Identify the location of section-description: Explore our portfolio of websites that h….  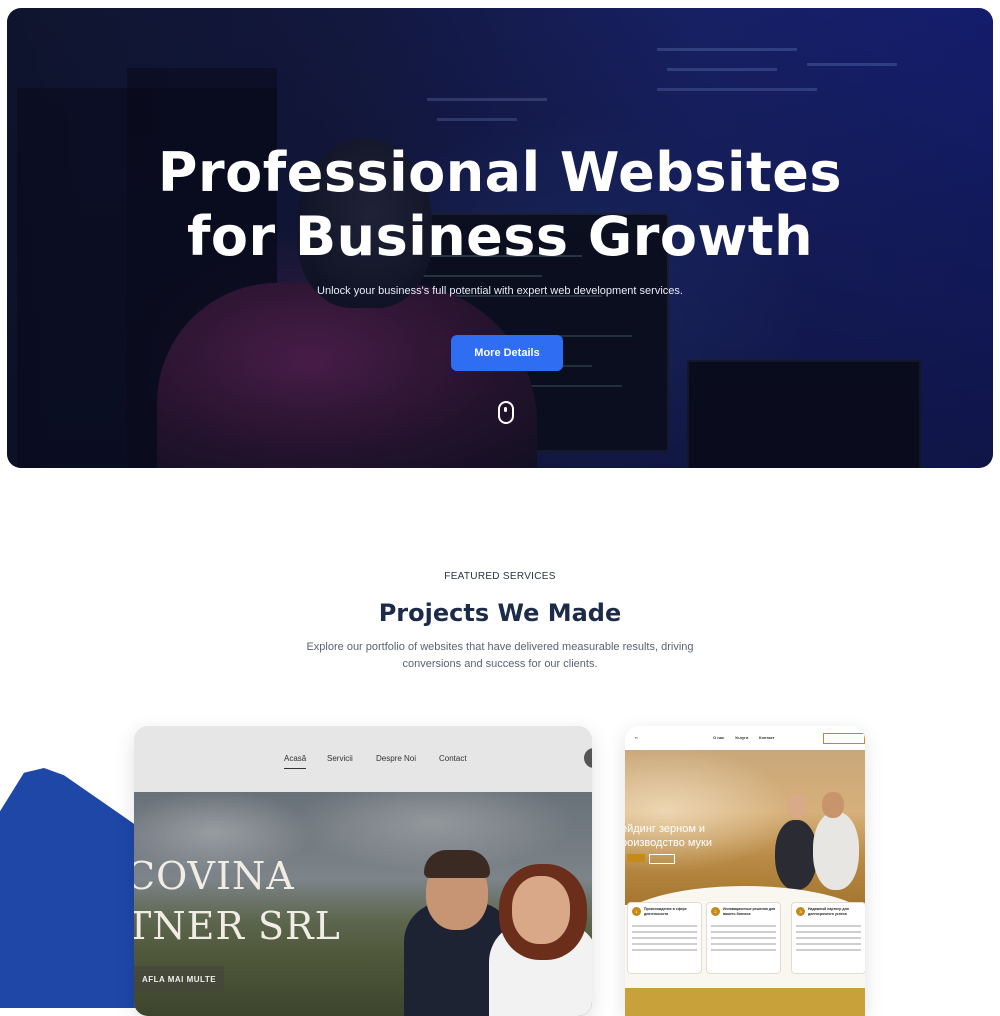
(500, 655).